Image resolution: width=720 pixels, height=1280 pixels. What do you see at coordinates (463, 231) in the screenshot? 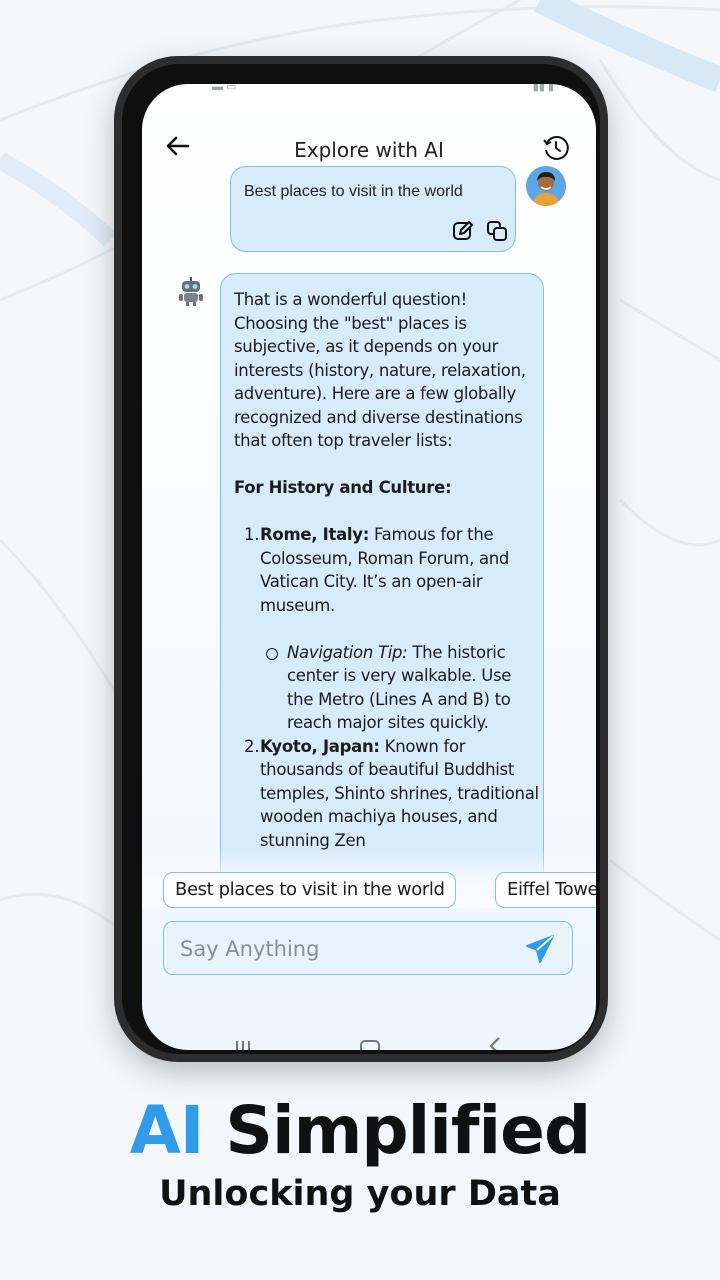
I see `edit-icon` at bounding box center [463, 231].